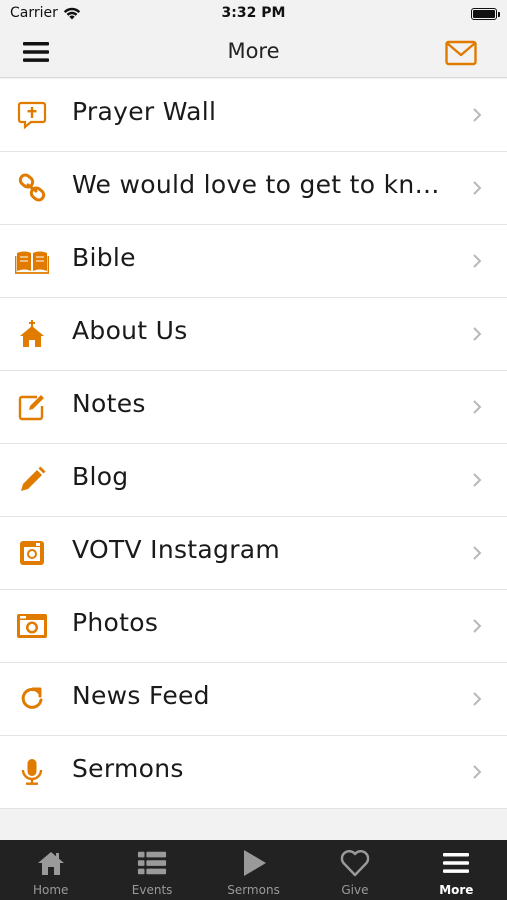  I want to click on message-button, so click(462, 54).